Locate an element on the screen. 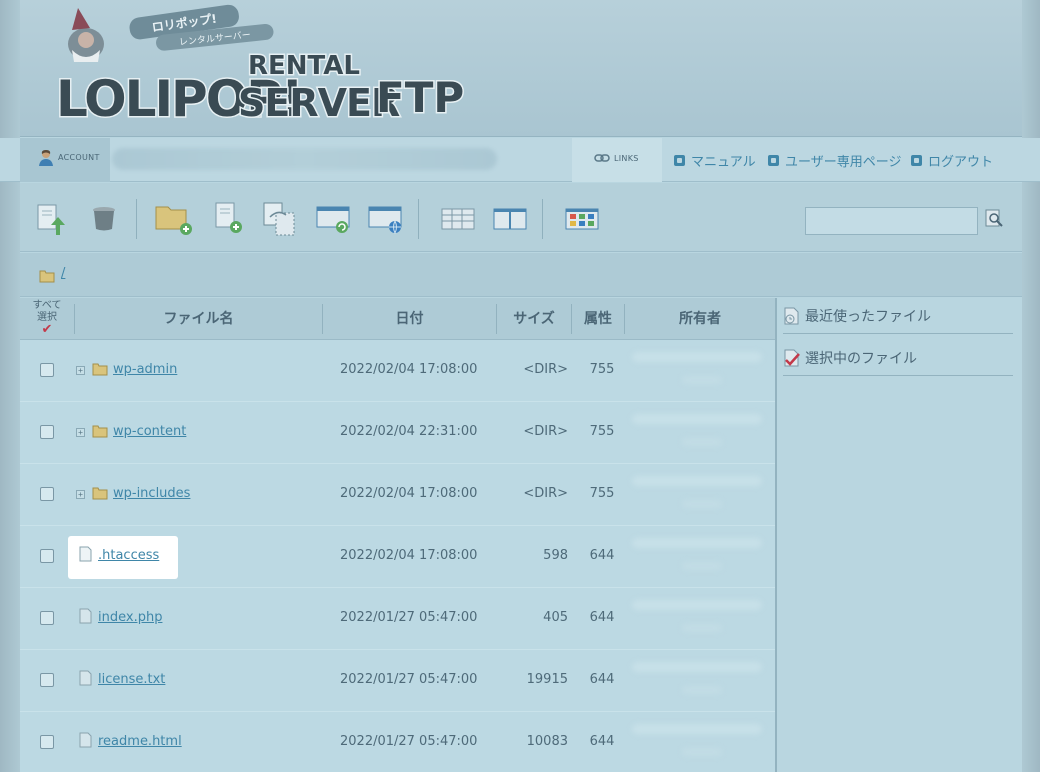 The image size is (1040, 772). manual-link: マニュアル is located at coordinates (715, 160).